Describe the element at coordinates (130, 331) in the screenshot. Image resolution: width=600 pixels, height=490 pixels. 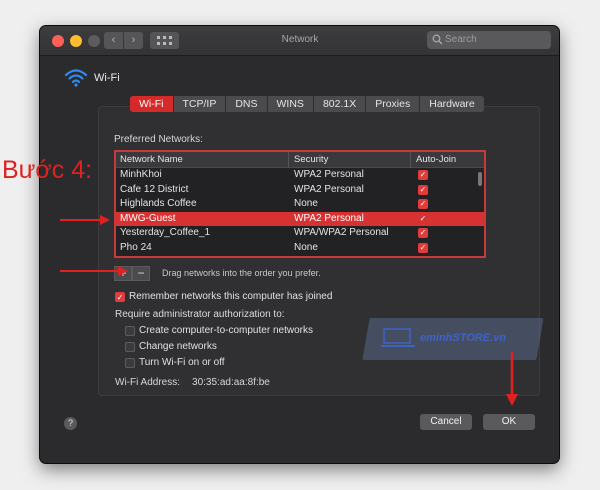
I see `create-c2c-checkbox` at that location.